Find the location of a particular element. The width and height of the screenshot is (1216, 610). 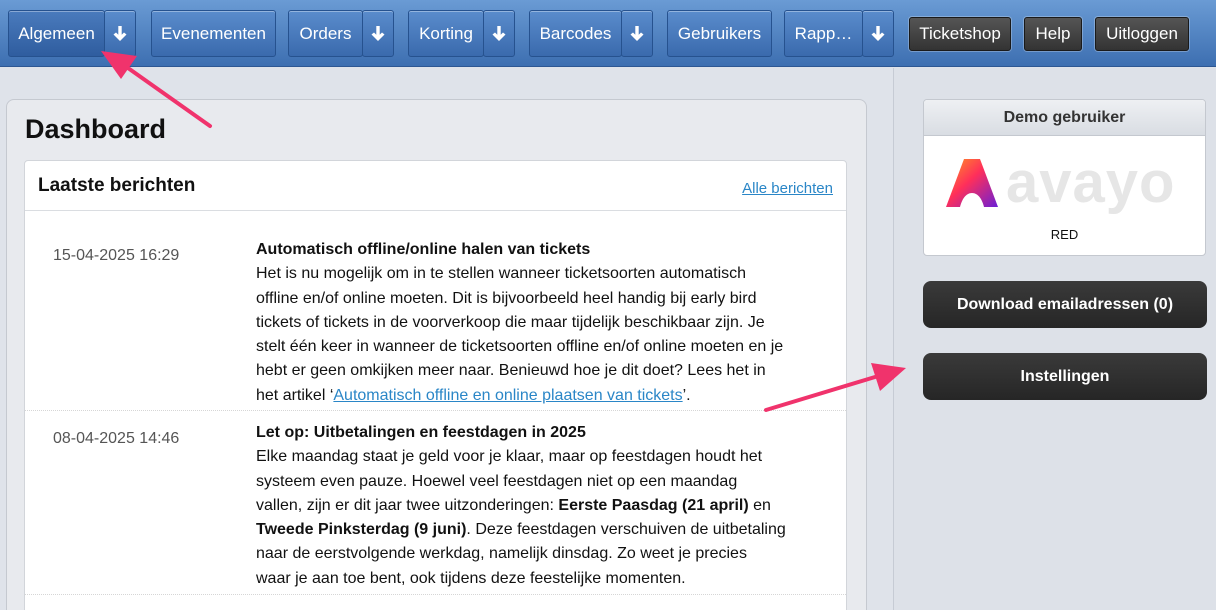

nav-group-gebruikers: Gebruikers is located at coordinates (719, 33).